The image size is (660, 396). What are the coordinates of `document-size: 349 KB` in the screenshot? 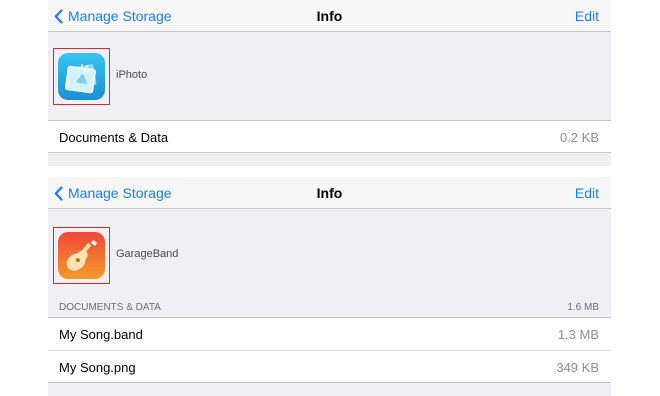 It's located at (577, 367).